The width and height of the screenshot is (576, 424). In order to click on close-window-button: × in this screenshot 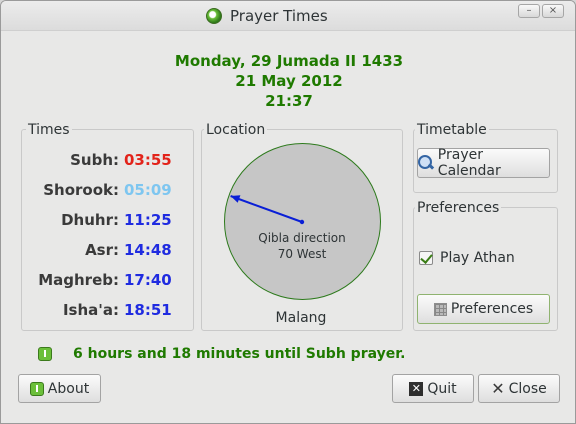, I will do `click(553, 11)`.